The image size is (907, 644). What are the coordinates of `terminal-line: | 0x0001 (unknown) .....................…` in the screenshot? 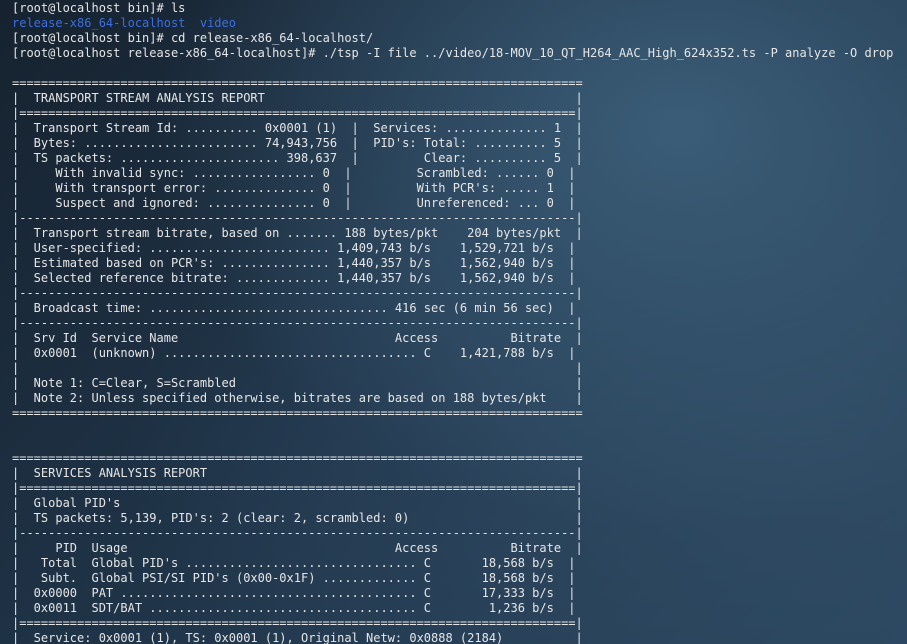 It's located at (294, 353).